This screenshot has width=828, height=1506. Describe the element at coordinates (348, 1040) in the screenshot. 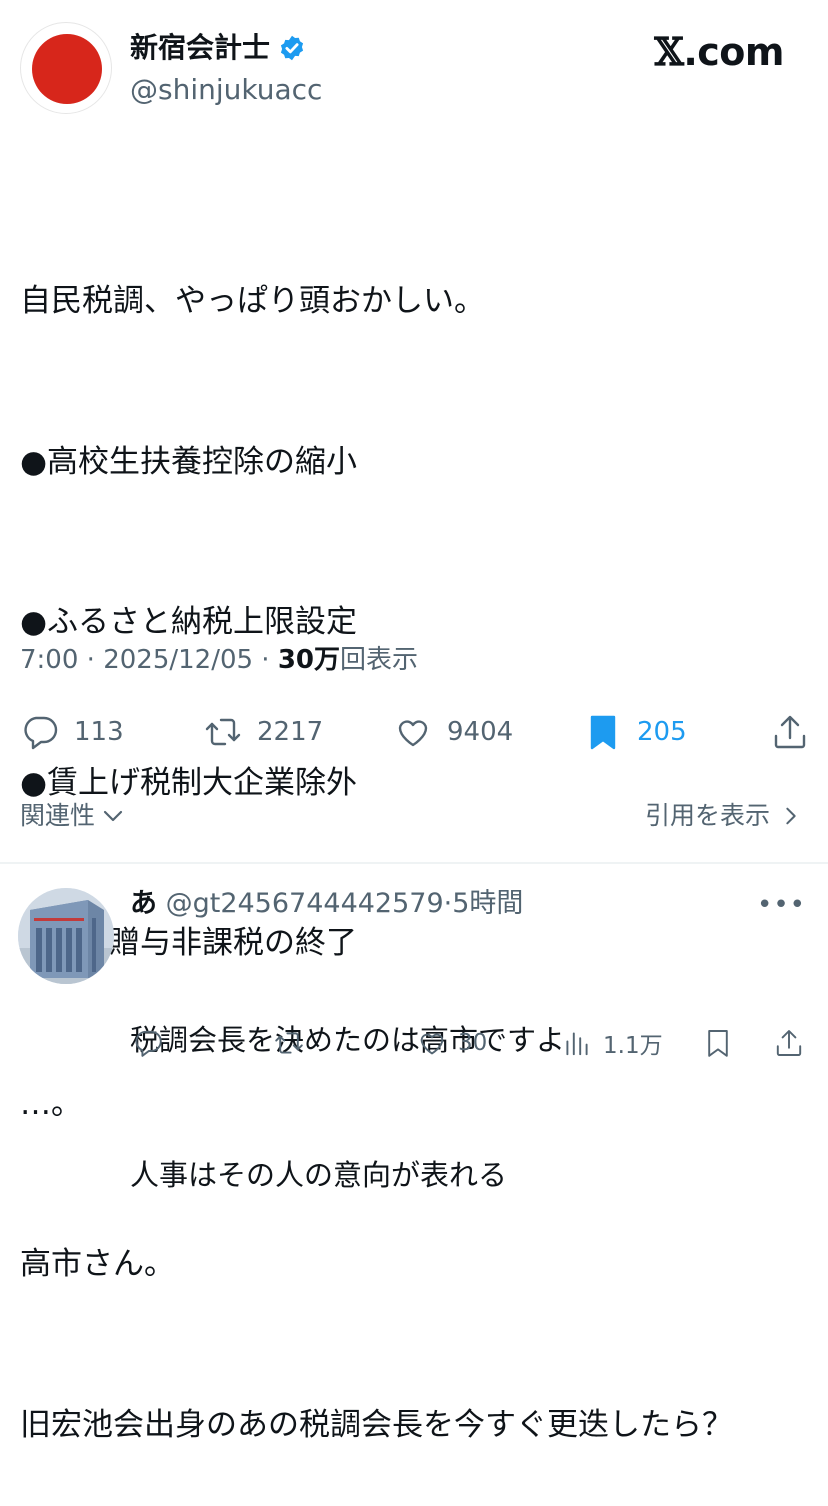

I see `reply-line: 税調会長を決めたのは高市ですよ` at that location.